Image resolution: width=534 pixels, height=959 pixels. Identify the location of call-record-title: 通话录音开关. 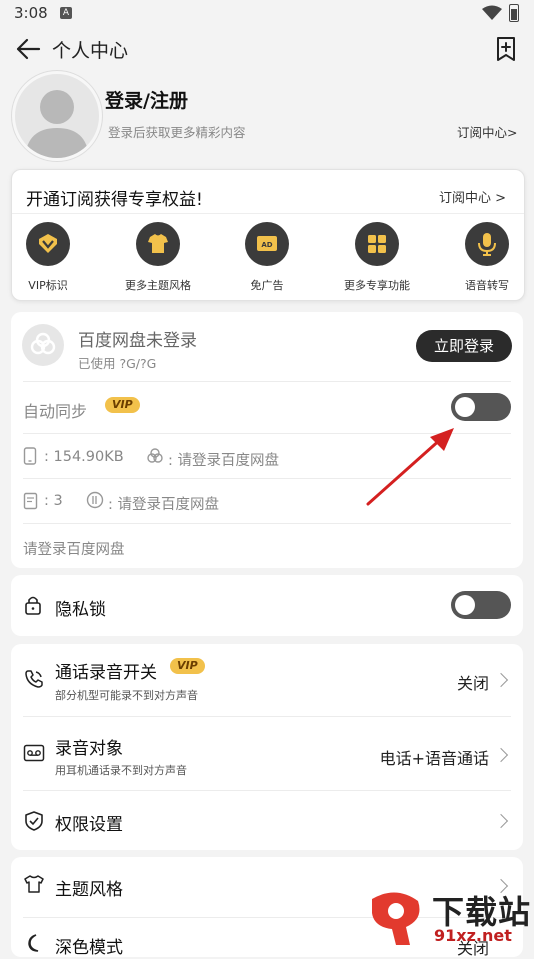
(106, 673).